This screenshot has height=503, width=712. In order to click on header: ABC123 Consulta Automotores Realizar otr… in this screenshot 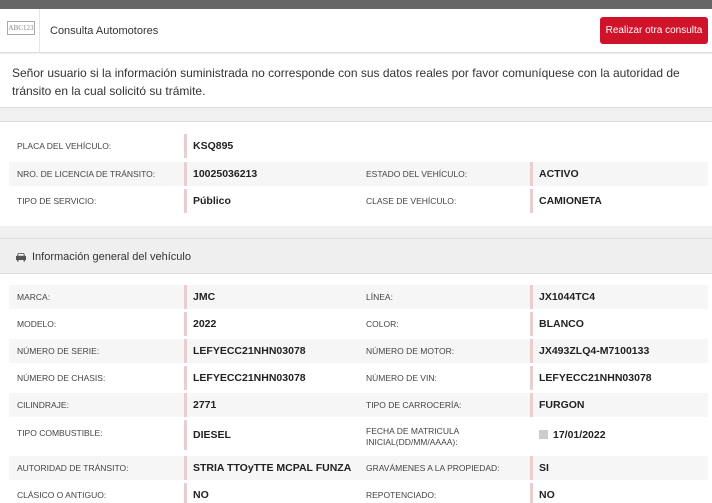, I will do `click(356, 31)`.